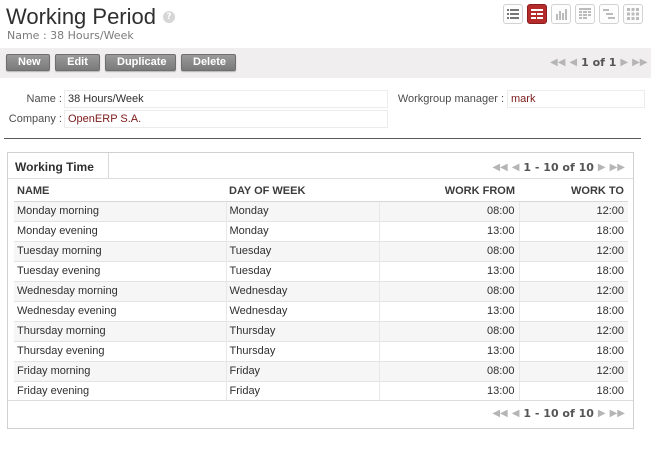 The image size is (651, 451). I want to click on section-divider, so click(322, 138).